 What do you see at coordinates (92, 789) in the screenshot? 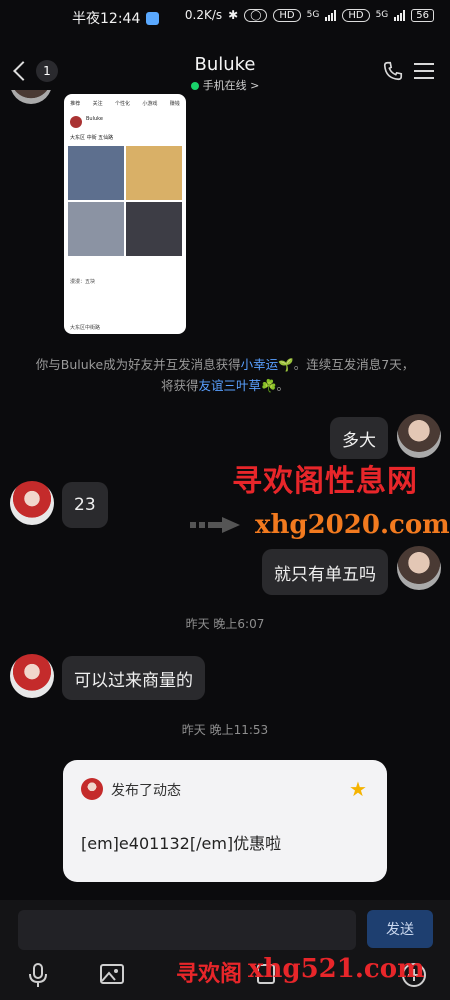
I see `card-avatar` at bounding box center [92, 789].